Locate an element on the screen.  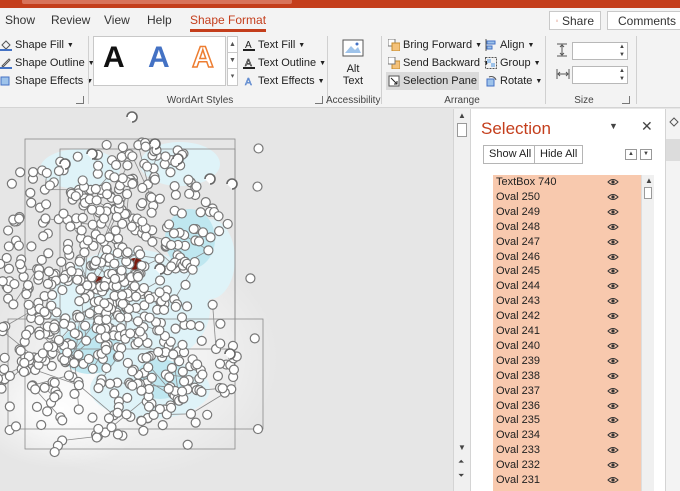
scroll-down-icon: ▼ is located at coordinates (462, 447).